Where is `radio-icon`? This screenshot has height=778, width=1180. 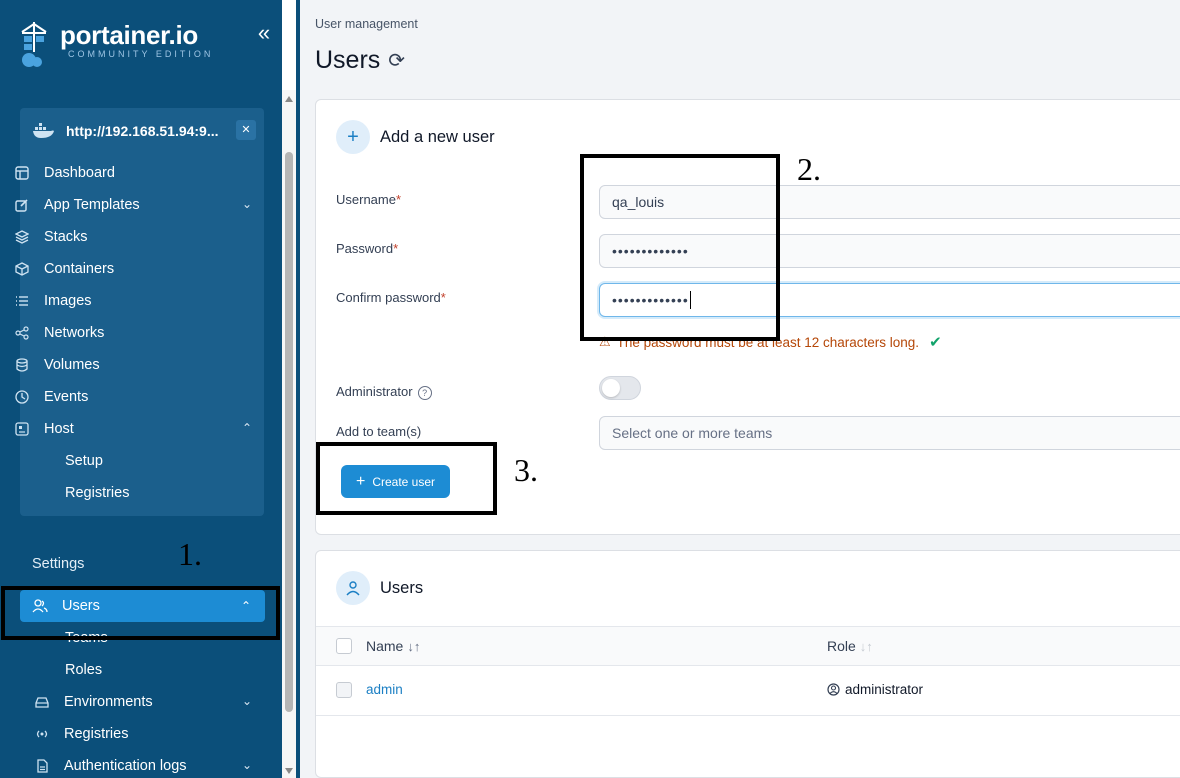 radio-icon is located at coordinates (42, 734).